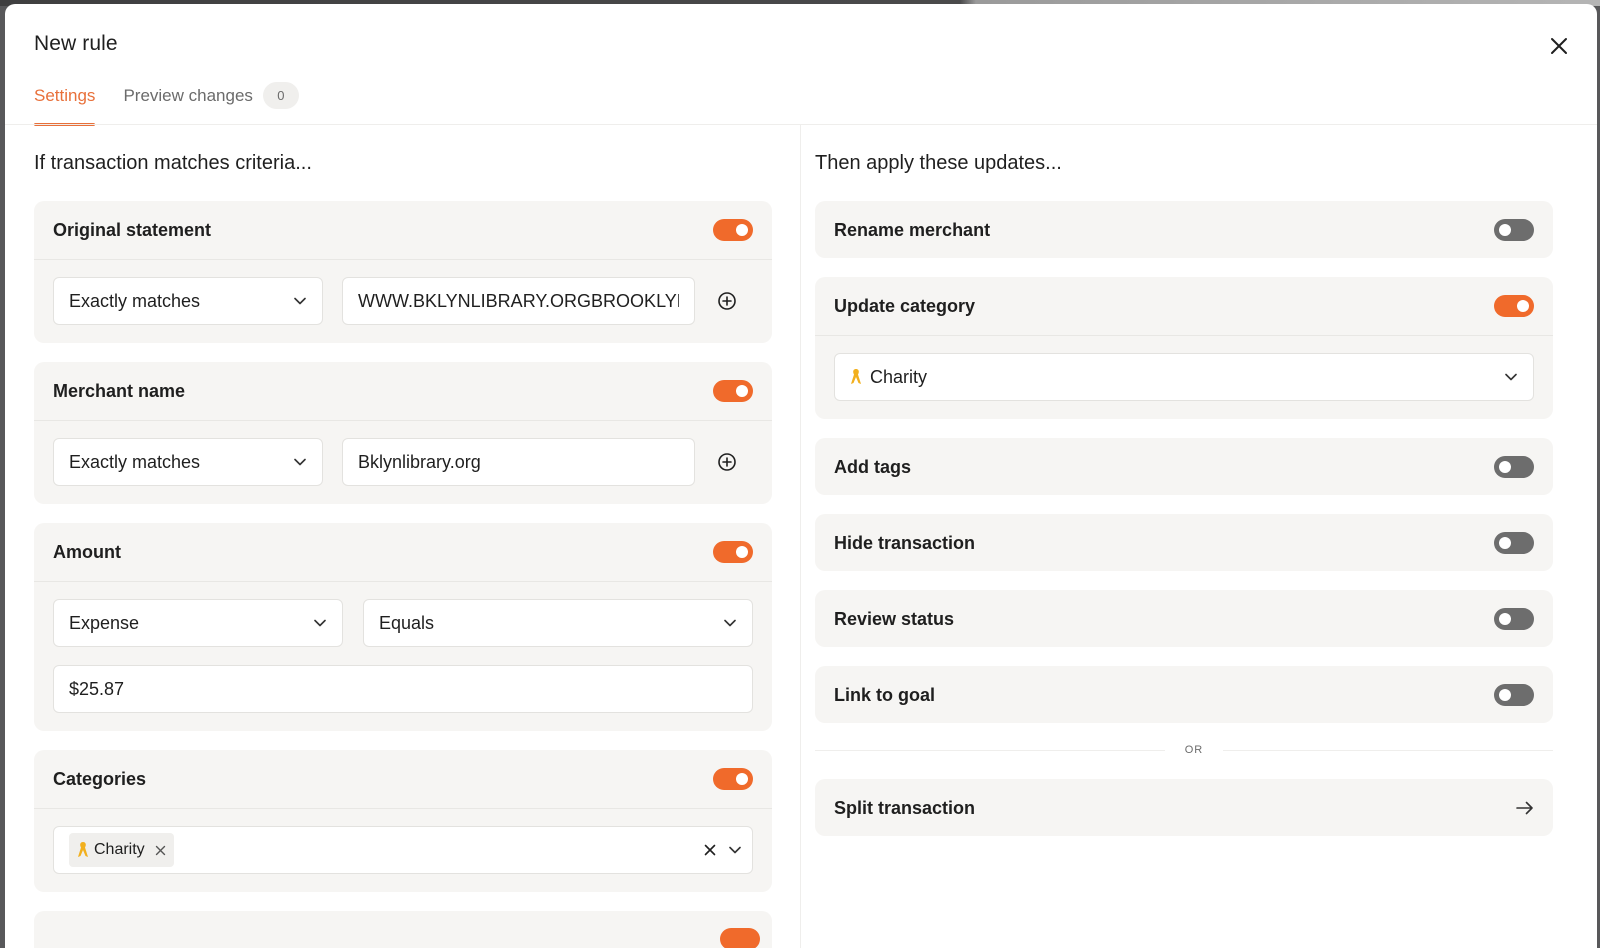  I want to click on split-transaction-label: Split transaction, so click(905, 807).